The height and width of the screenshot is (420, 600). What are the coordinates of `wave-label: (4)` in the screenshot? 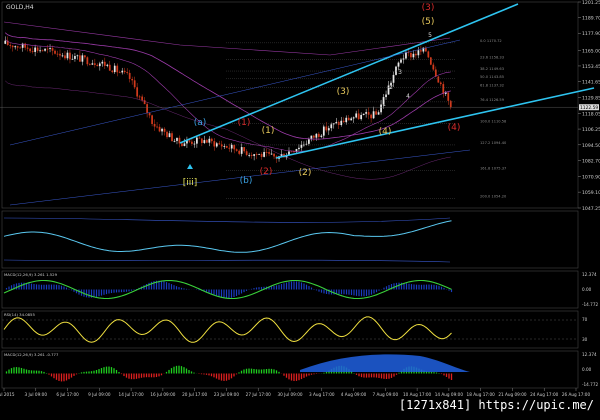 It's located at (454, 128).